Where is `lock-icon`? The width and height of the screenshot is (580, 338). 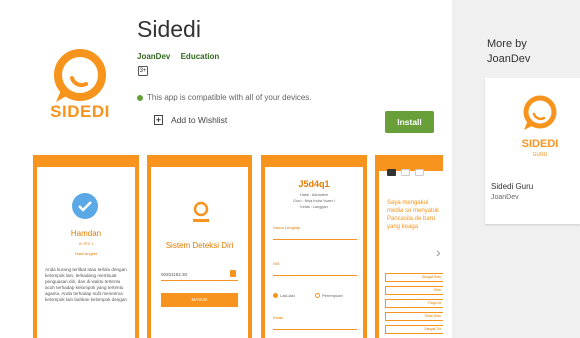
lock-icon is located at coordinates (233, 273).